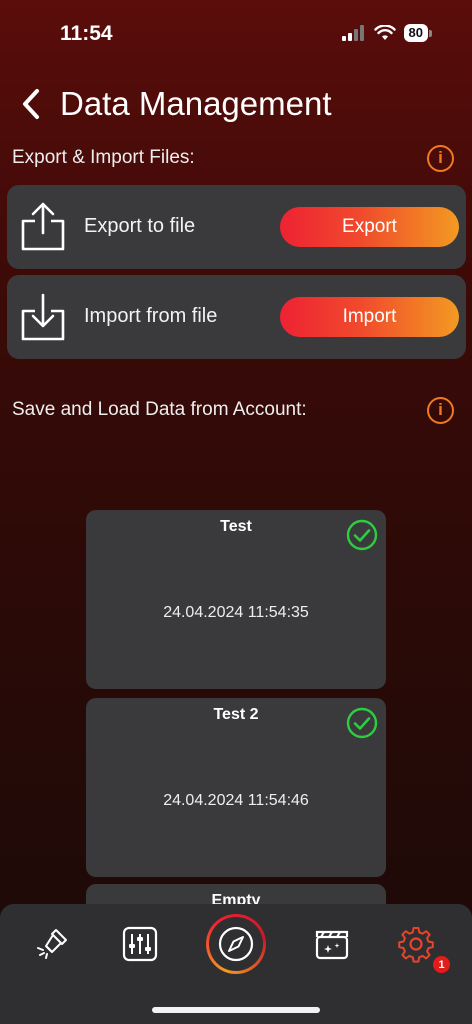  What do you see at coordinates (352, 33) in the screenshot?
I see `signal-icon` at bounding box center [352, 33].